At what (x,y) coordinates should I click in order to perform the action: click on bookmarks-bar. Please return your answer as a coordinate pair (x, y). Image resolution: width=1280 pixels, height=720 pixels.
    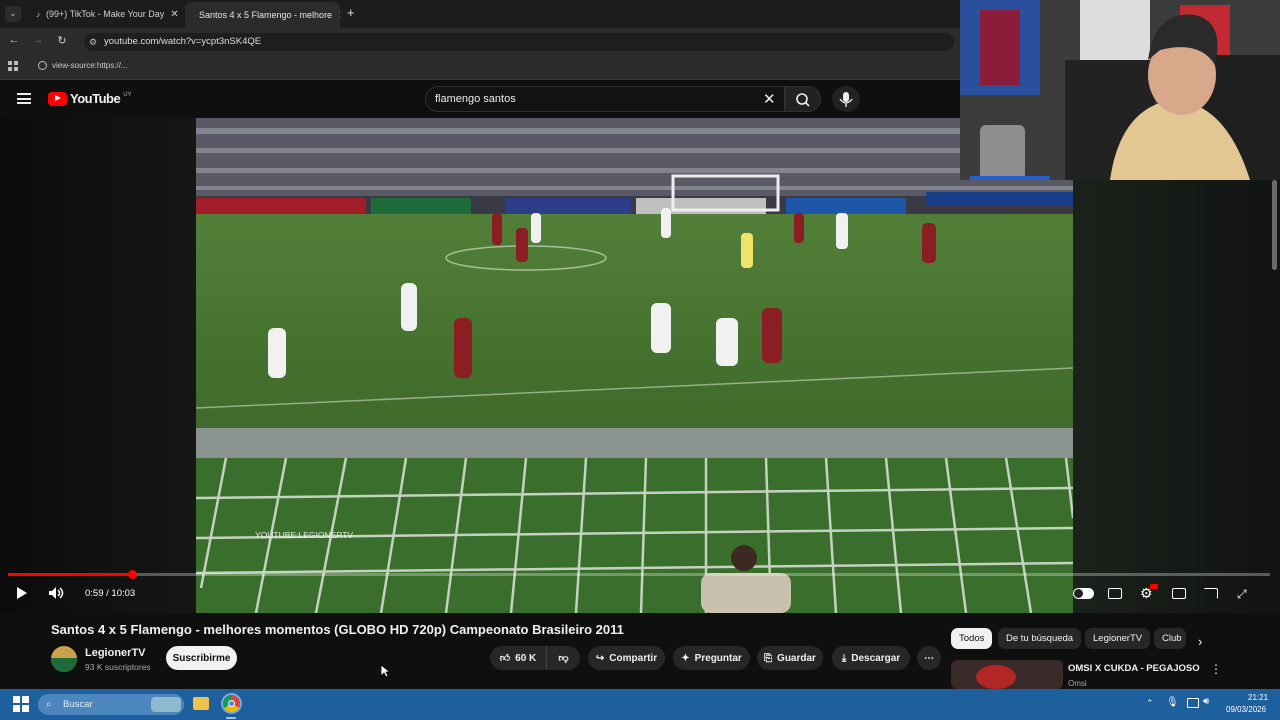
    Looking at the image, I should click on (480, 67).